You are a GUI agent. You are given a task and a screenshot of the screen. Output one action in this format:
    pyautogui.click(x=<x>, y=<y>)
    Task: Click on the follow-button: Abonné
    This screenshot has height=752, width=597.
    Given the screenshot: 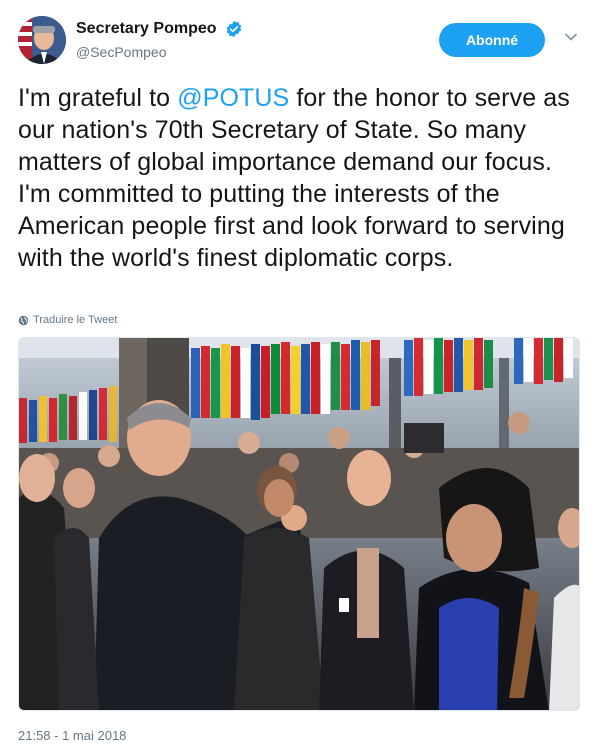 What is the action you would take?
    pyautogui.click(x=492, y=40)
    